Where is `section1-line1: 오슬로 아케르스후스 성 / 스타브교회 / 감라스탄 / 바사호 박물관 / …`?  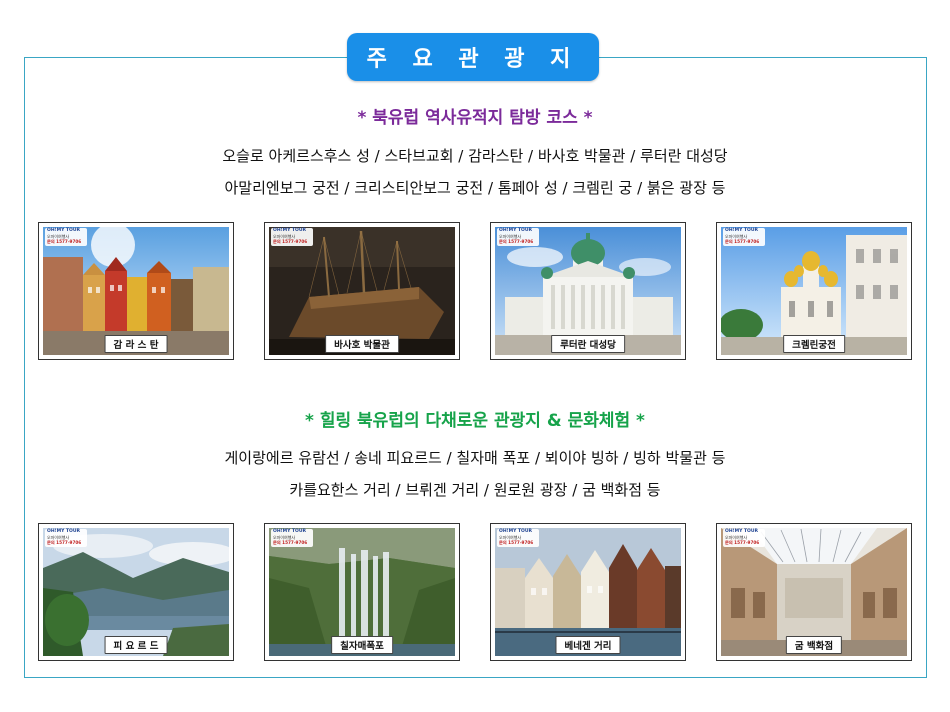 section1-line1: 오슬로 아케르스후스 성 / 스타브교회 / 감라스탄 / 바사호 박물관 / … is located at coordinates (475, 156).